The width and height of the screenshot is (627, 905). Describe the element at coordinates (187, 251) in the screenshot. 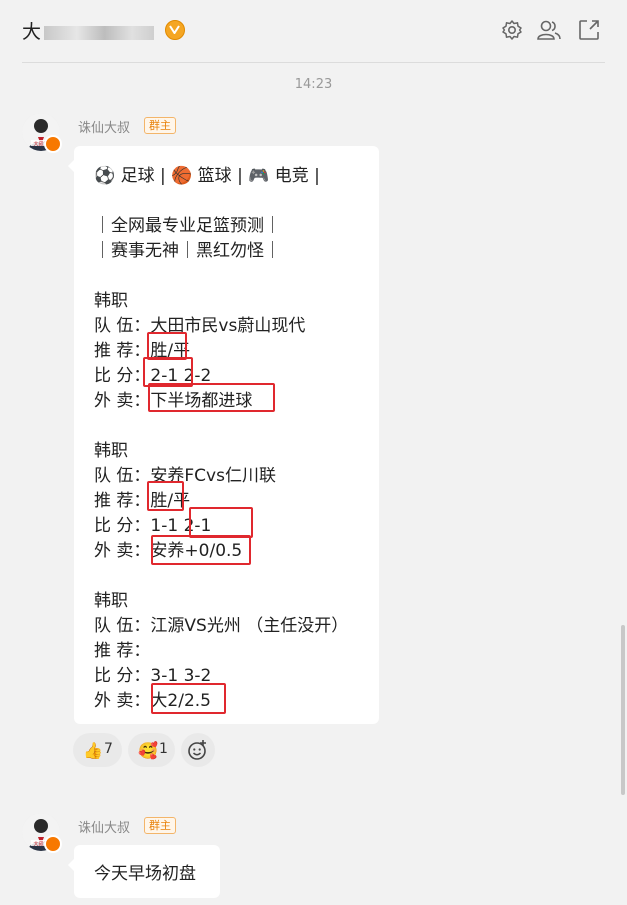

I see `message-line: ｜赛事无神｜黑红勿怪｜` at that location.